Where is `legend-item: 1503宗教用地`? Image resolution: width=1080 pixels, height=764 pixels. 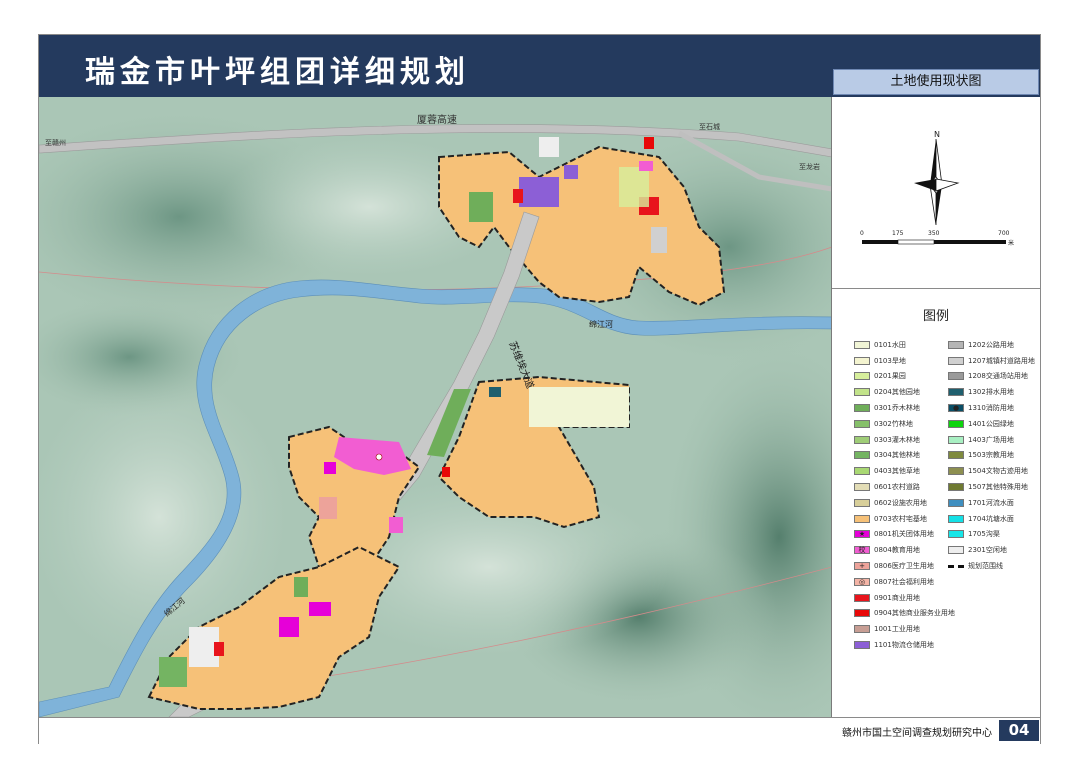
legend-item: 1503宗教用地 is located at coordinates (991, 456).